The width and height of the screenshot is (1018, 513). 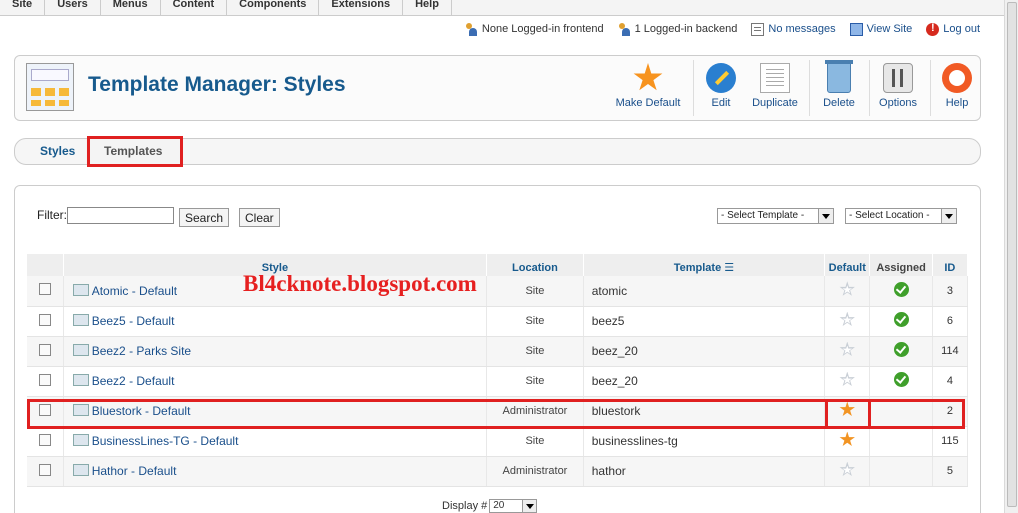 What do you see at coordinates (259, 217) in the screenshot?
I see `clear-button: Clear` at bounding box center [259, 217].